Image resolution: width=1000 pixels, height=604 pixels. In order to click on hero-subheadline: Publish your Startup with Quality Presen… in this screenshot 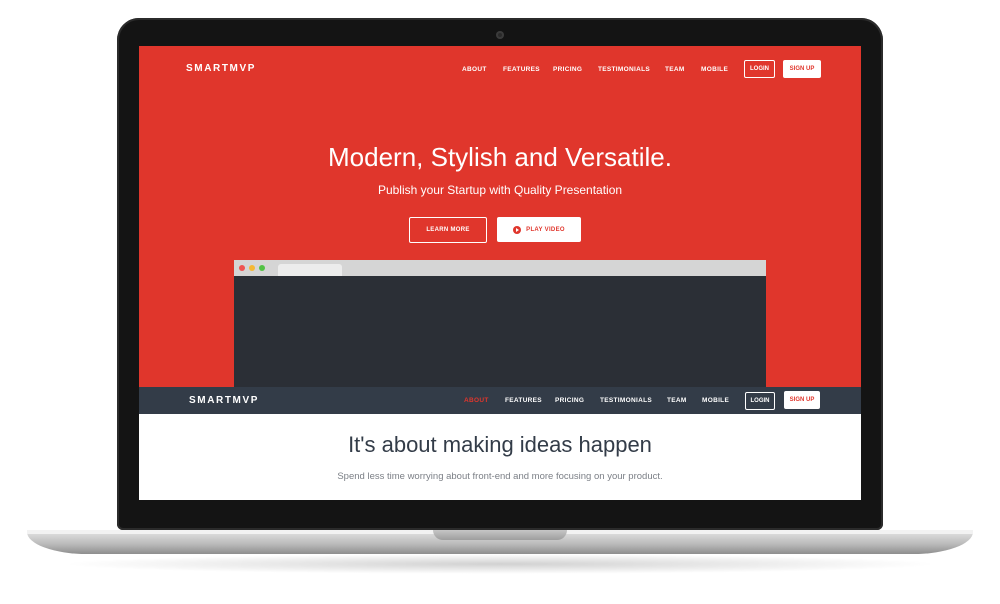, I will do `click(500, 190)`.